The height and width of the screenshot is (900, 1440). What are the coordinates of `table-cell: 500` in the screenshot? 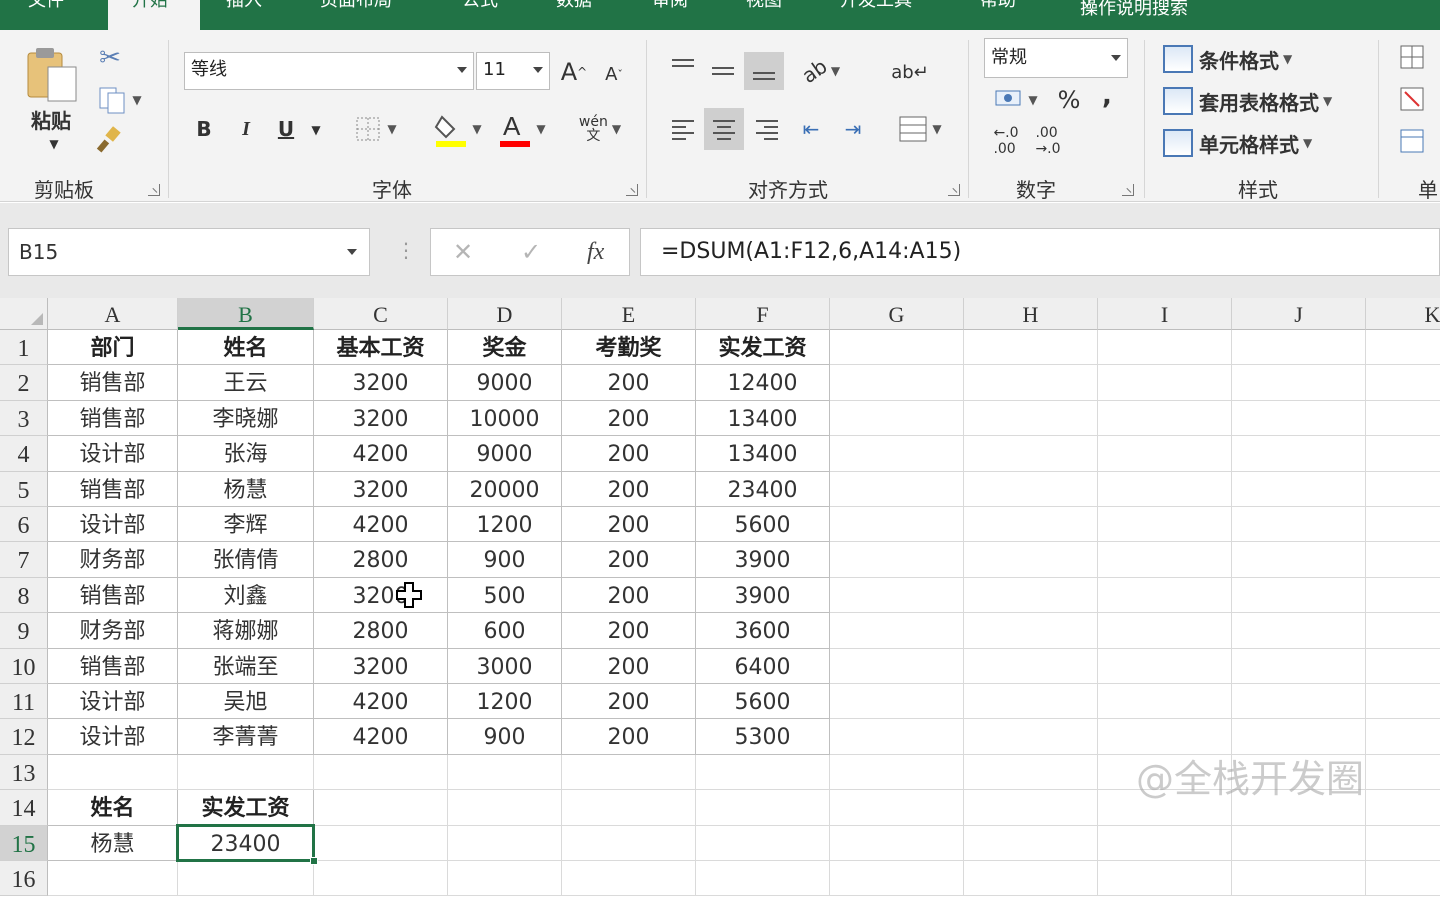 It's located at (505, 595).